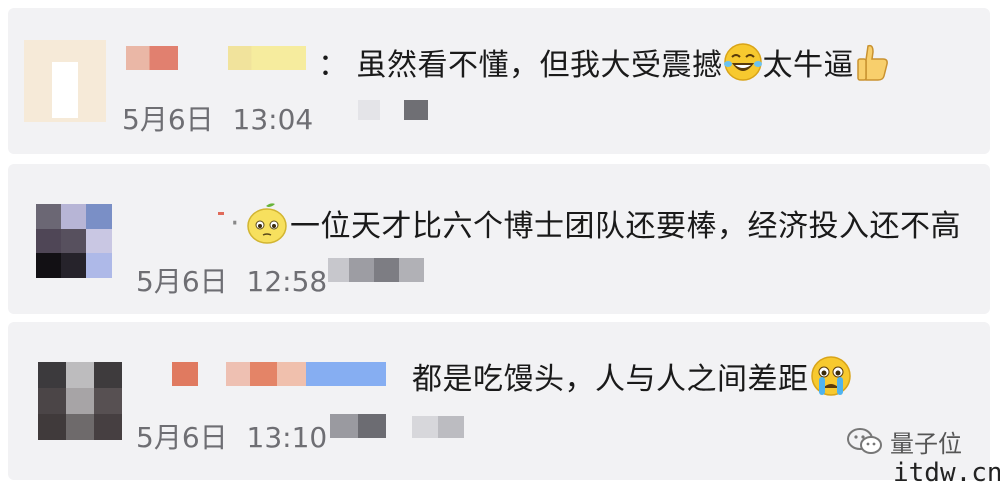 The image size is (1000, 488). Describe the element at coordinates (872, 62) in the screenshot. I see `thumbs-up-icon` at that location.